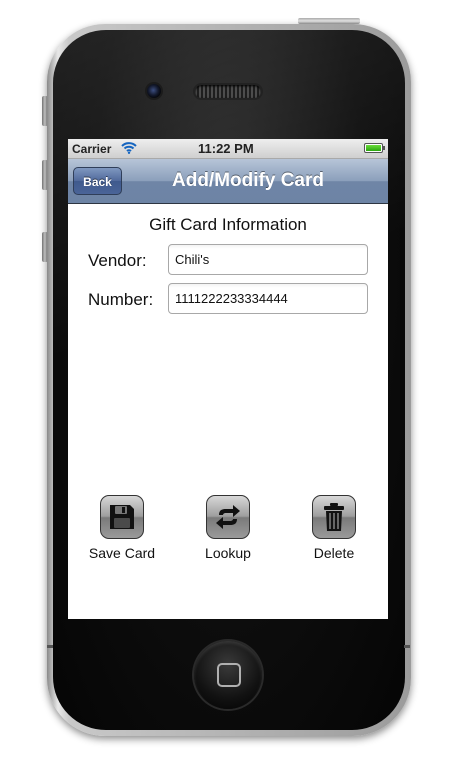 The width and height of the screenshot is (468, 770). Describe the element at coordinates (121, 299) in the screenshot. I see `number-label: Number:` at that location.